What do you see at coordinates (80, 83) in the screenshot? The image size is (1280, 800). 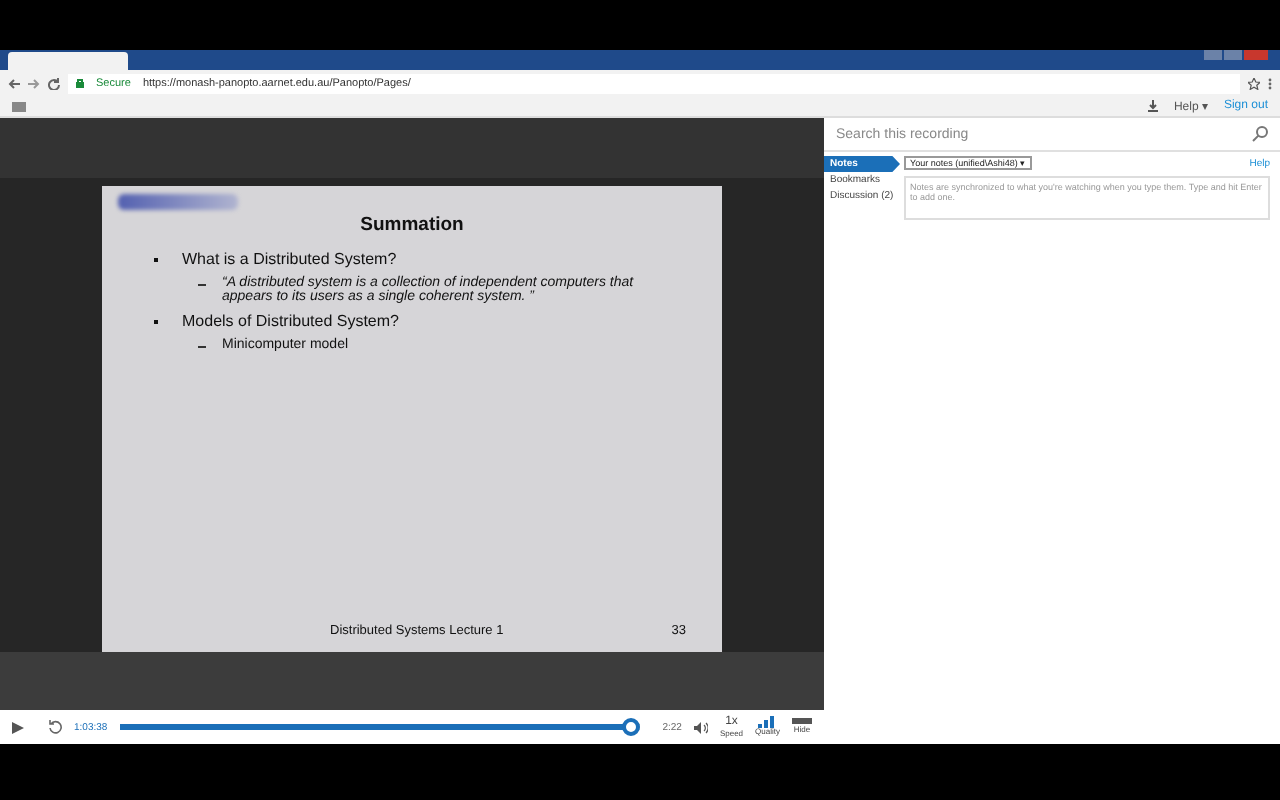 I see `lock-icon` at bounding box center [80, 83].